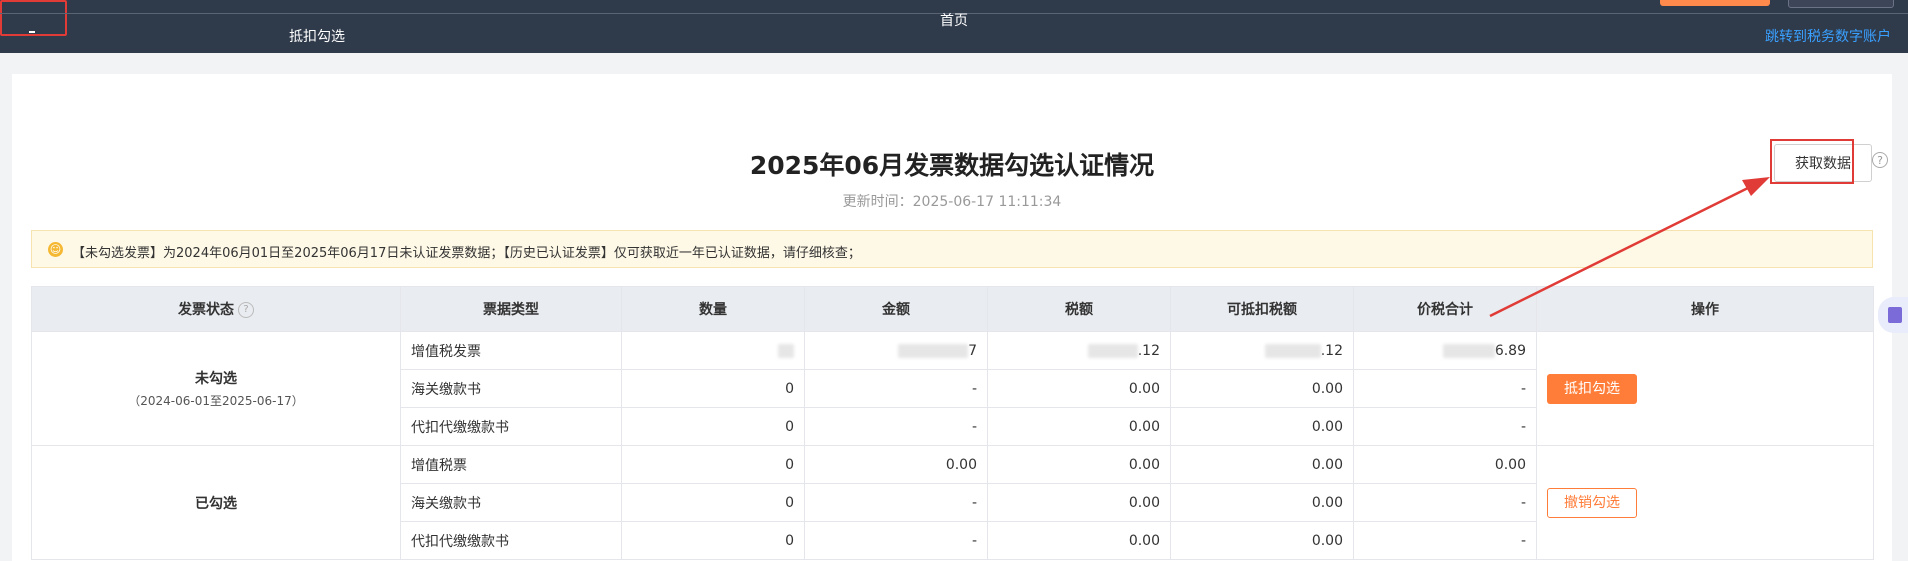 Image resolution: width=1908 pixels, height=561 pixels. I want to click on floating-side-tab, so click(1893, 315).